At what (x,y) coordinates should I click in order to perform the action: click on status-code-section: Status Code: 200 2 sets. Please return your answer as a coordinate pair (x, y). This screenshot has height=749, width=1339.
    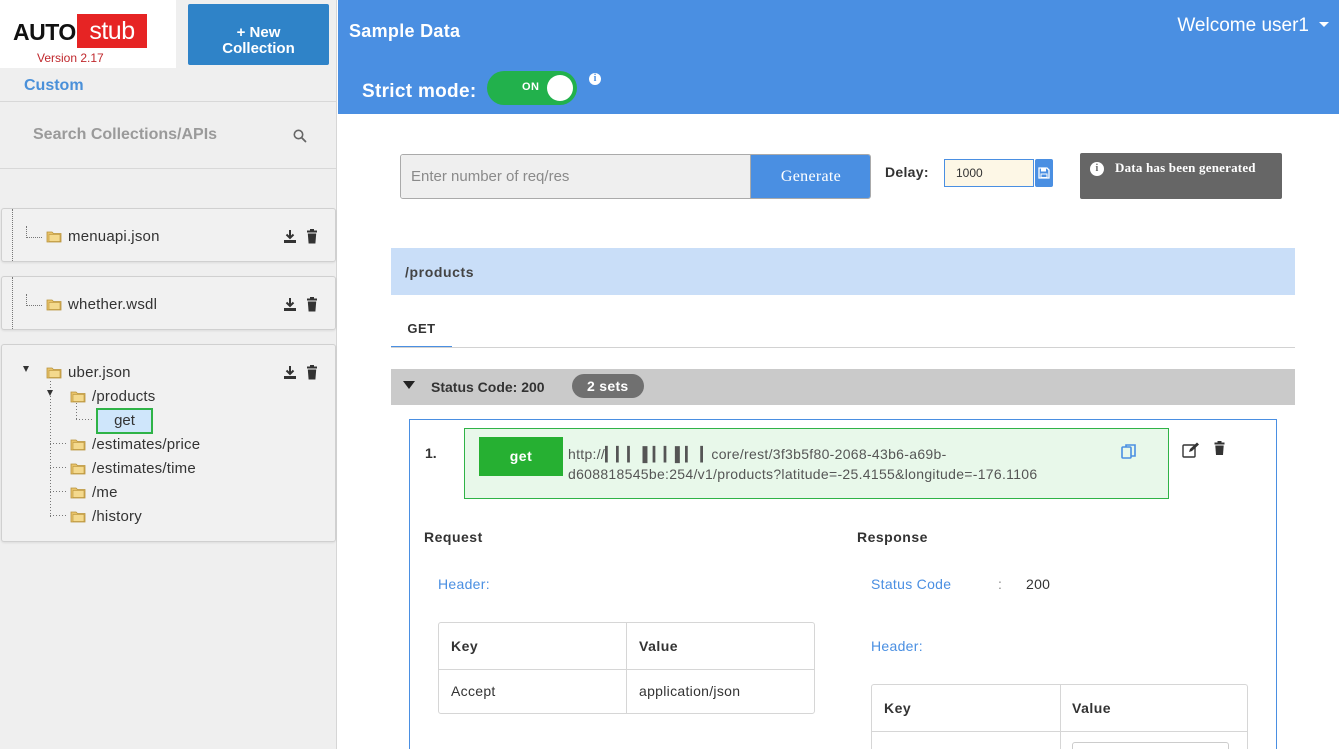
    Looking at the image, I should click on (843, 387).